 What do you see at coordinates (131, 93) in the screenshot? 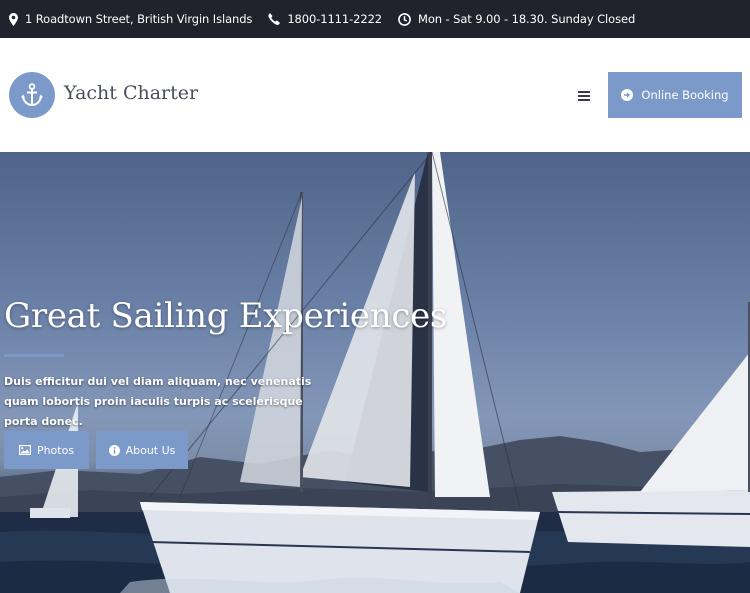
I see `site-logo-text: Yacht Charter` at bounding box center [131, 93].